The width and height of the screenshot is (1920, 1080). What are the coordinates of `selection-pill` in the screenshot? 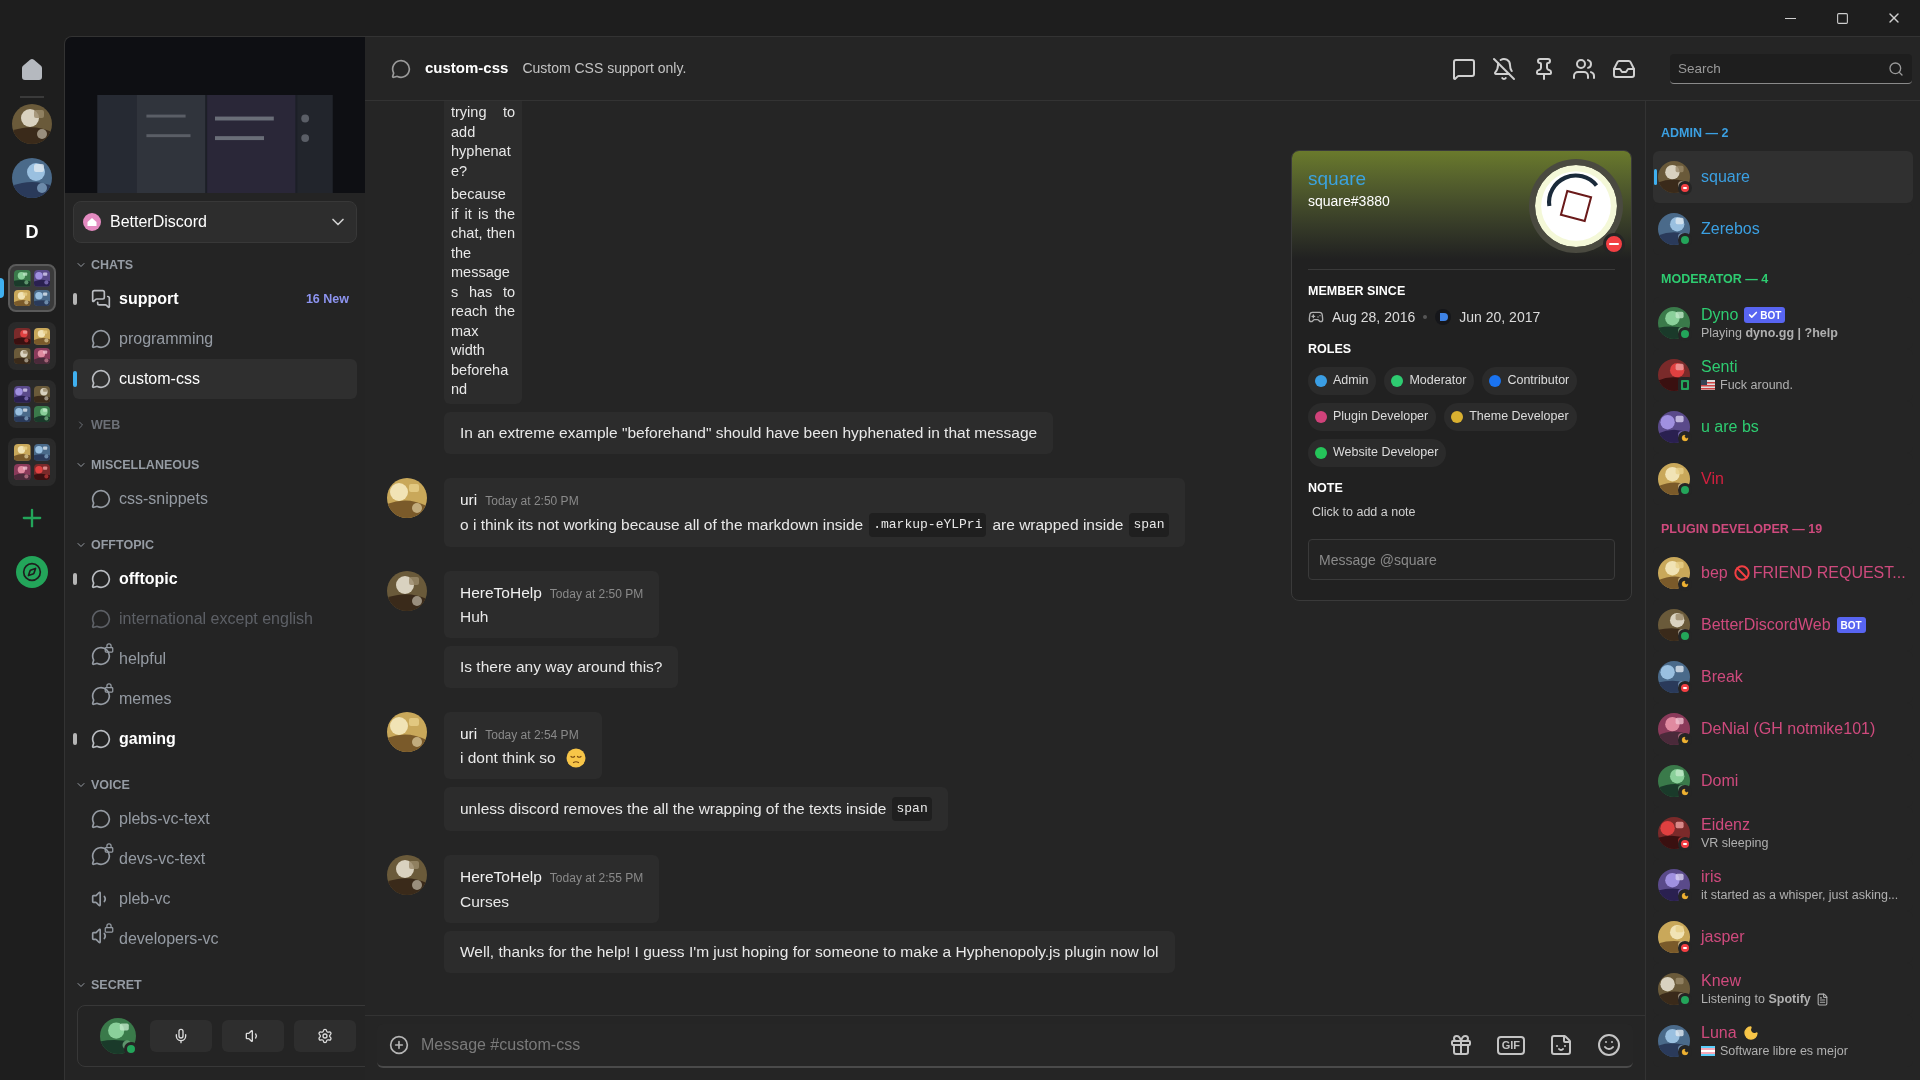 It's located at (2, 288).